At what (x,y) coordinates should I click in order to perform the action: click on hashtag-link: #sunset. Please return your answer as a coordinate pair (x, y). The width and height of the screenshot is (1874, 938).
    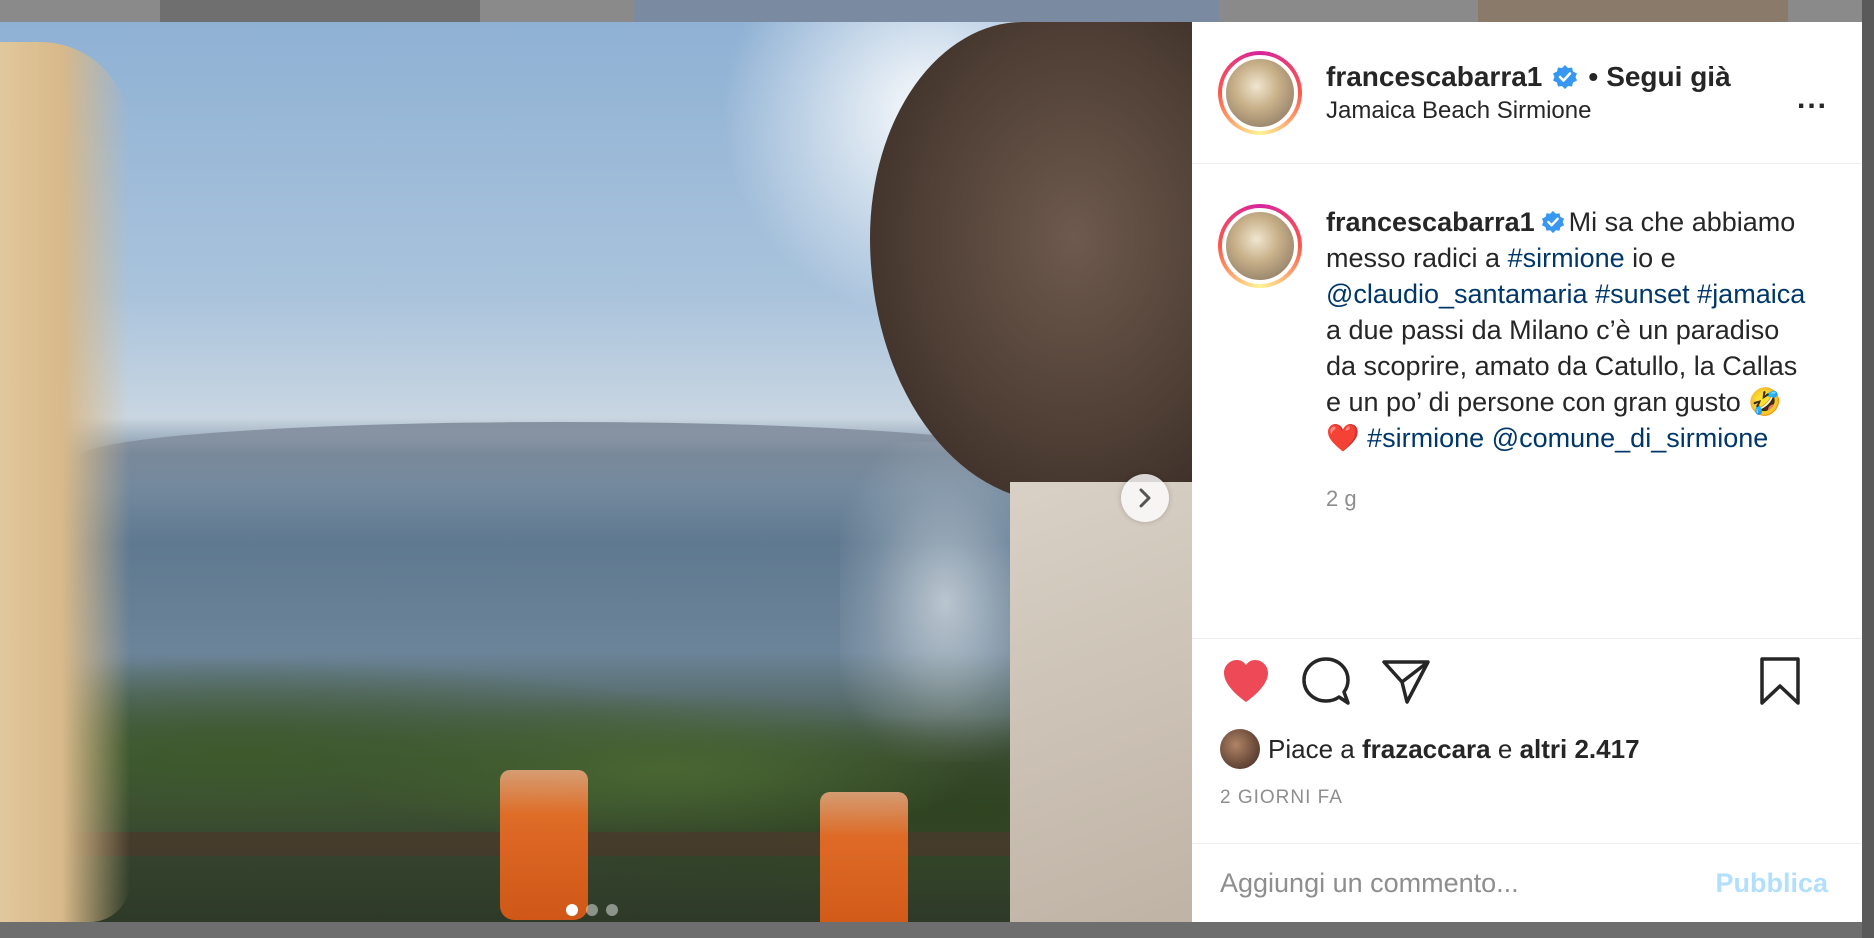
    Looking at the image, I should click on (1642, 294).